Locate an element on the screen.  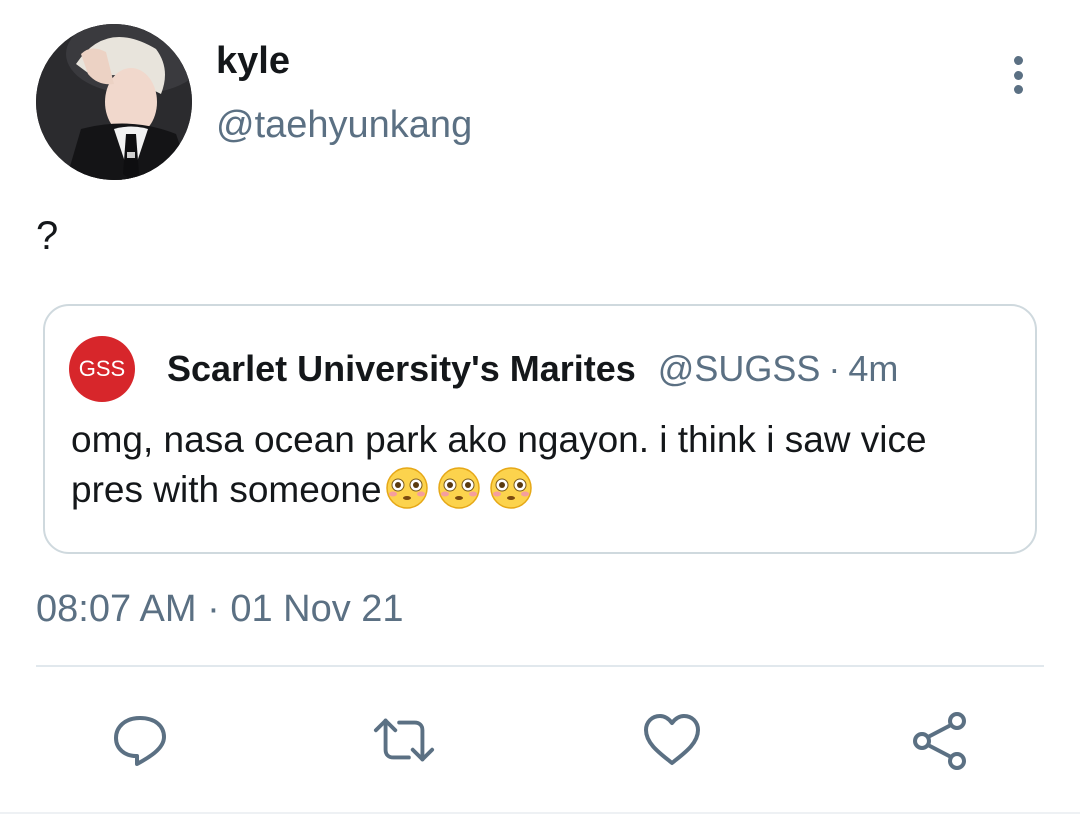
like-button is located at coordinates (672, 740).